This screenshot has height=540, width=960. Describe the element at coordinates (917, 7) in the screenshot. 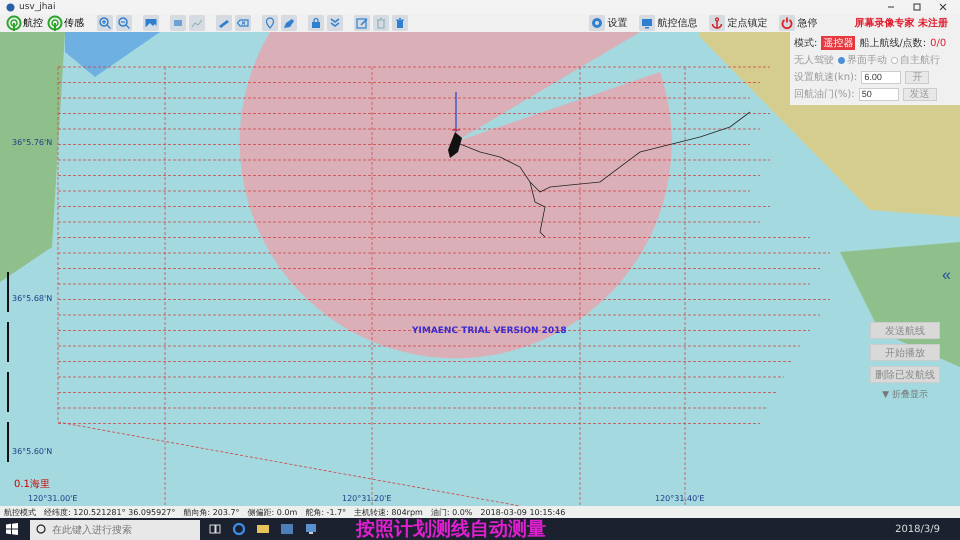

I see `restore-icon` at that location.